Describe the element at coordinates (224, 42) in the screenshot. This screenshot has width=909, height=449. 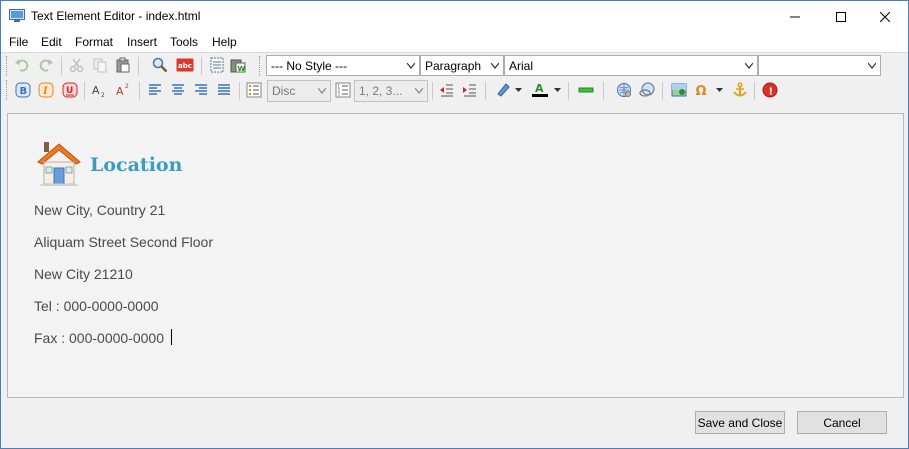
I see `menu-help: Help` at that location.